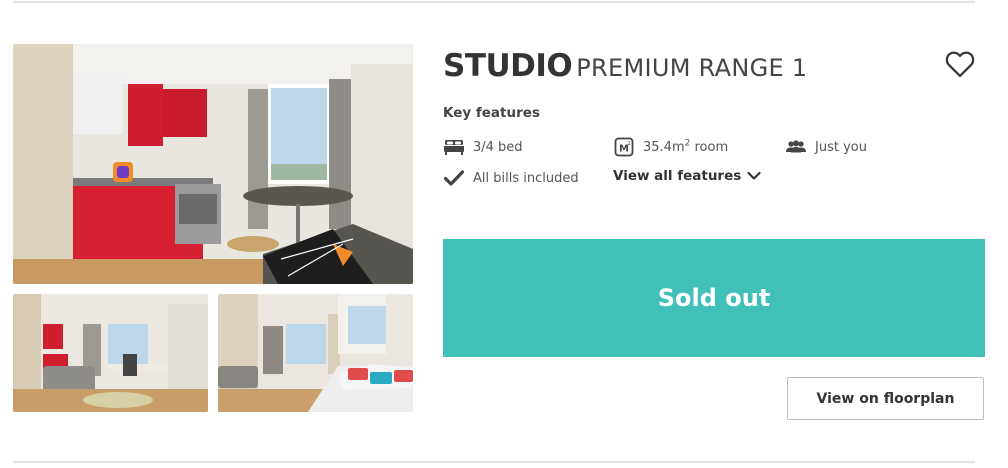  Describe the element at coordinates (686, 147) in the screenshot. I see `feature-room-size-label: 35.4m2 room` at that location.